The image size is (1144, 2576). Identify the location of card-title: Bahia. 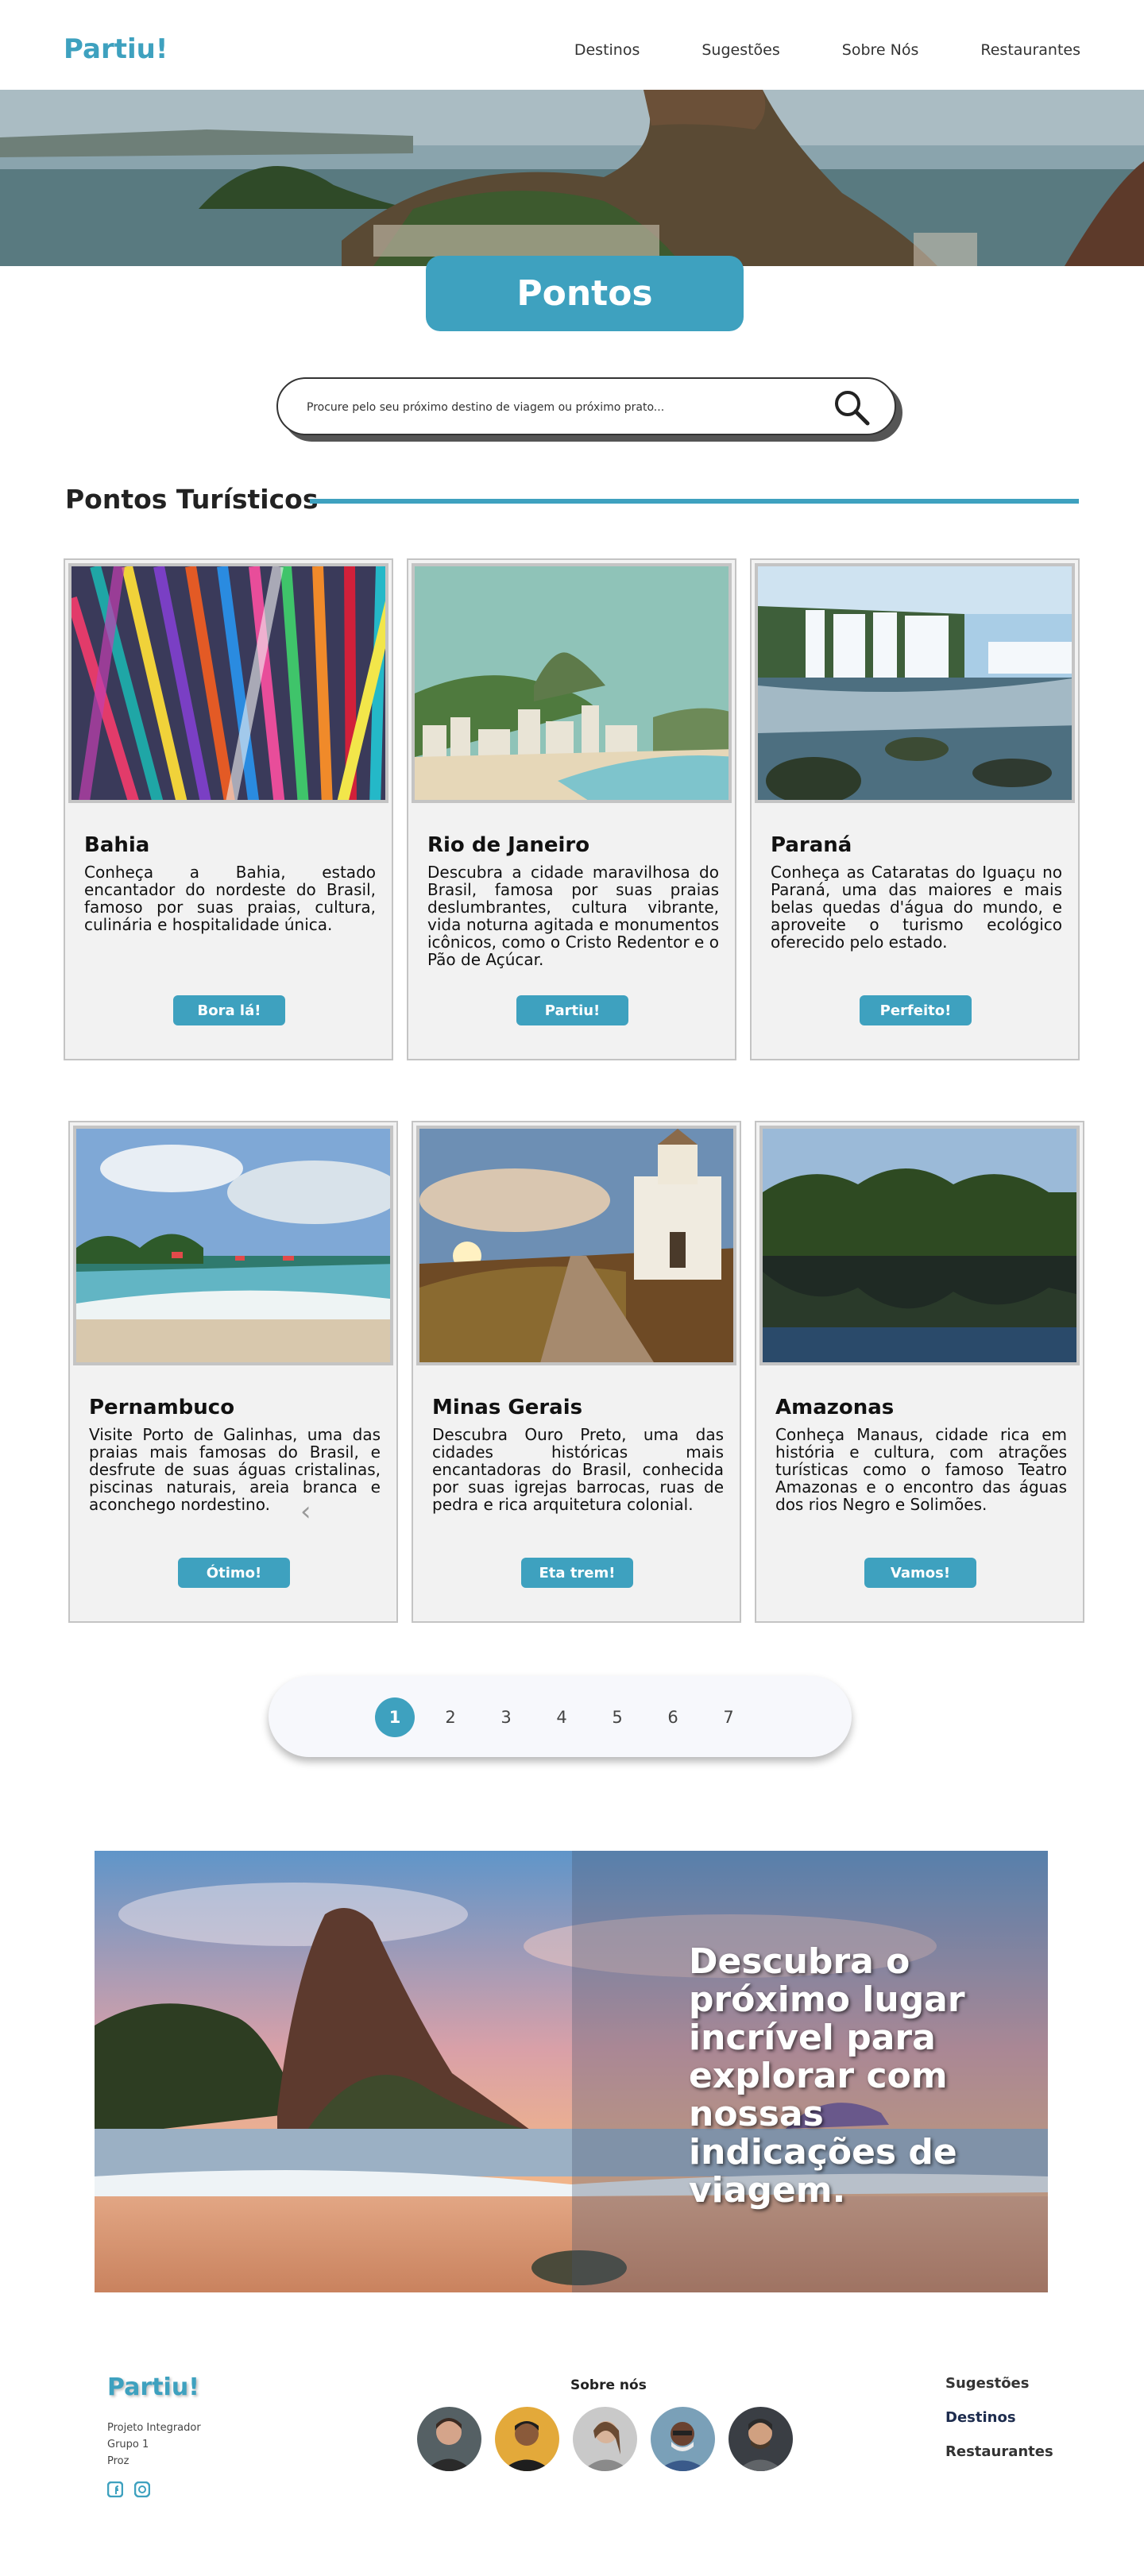
(117, 845).